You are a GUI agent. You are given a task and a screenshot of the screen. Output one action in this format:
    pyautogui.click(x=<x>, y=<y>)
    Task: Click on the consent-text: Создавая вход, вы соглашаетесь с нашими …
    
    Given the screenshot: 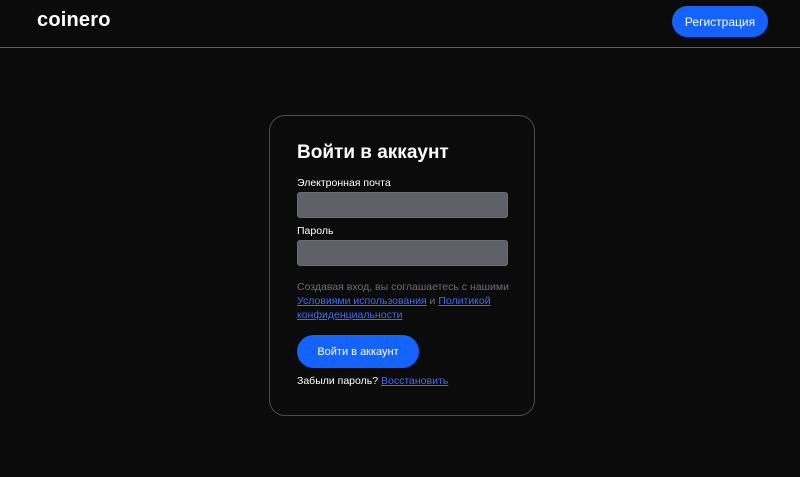 What is the action you would take?
    pyautogui.click(x=408, y=301)
    